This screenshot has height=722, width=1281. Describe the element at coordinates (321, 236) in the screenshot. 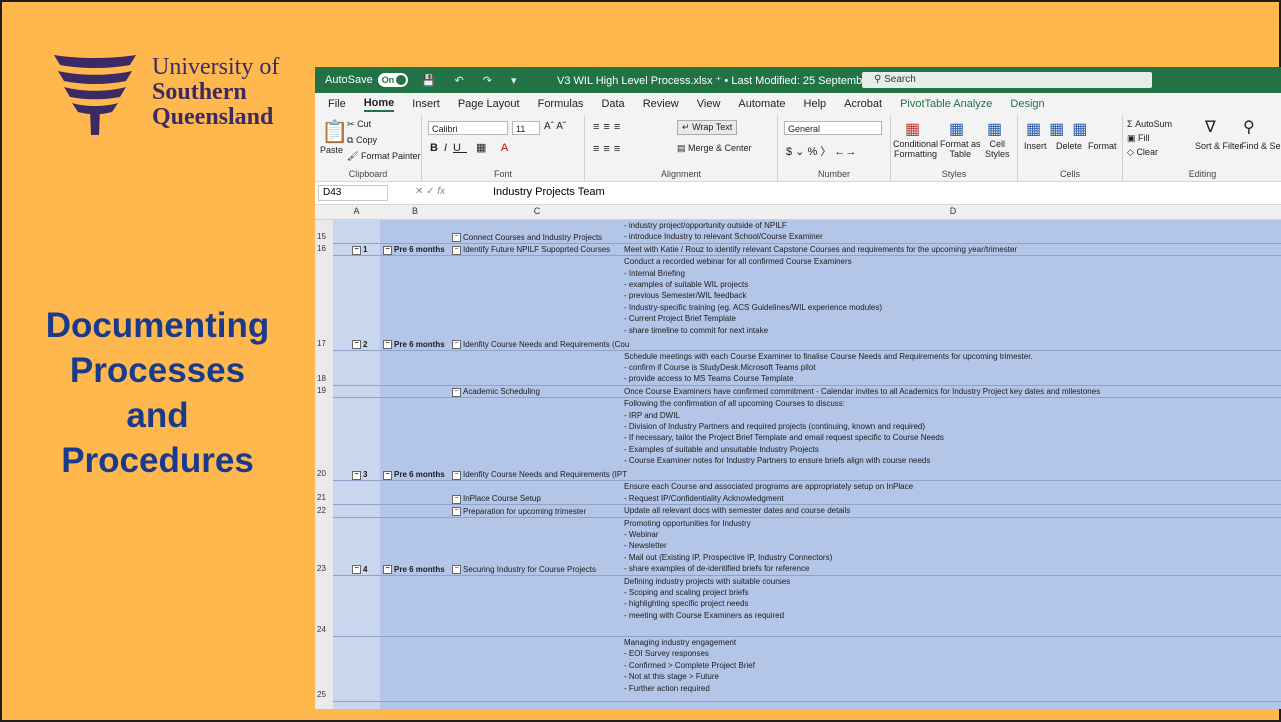

I see `row-number: 15` at that location.